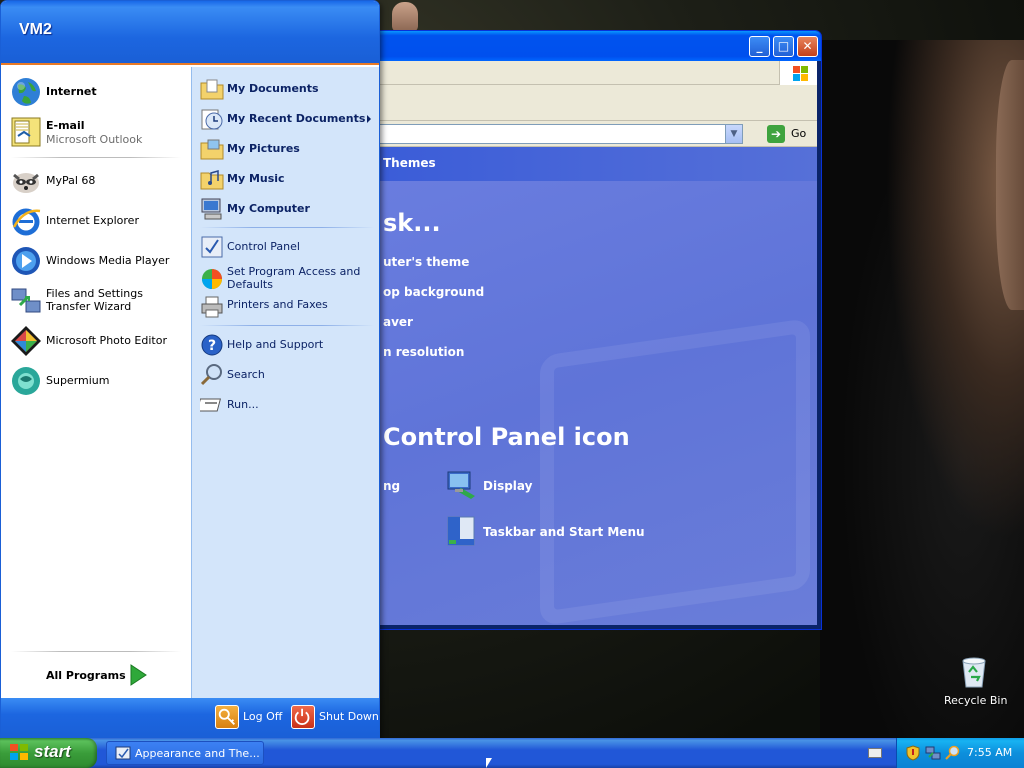 Image resolution: width=1024 pixels, height=768 pixels. Describe the element at coordinates (798, 73) in the screenshot. I see `windows-logo-icon` at that location.